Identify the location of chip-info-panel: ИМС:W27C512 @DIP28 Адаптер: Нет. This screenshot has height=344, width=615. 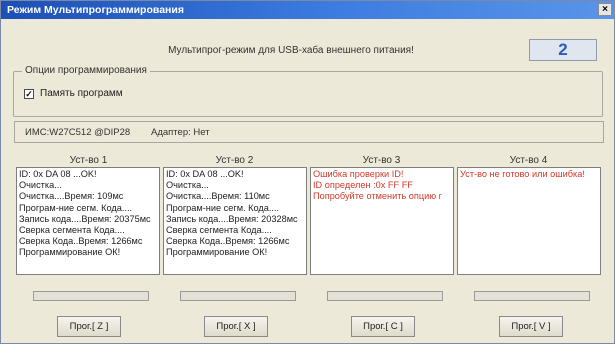
(309, 132).